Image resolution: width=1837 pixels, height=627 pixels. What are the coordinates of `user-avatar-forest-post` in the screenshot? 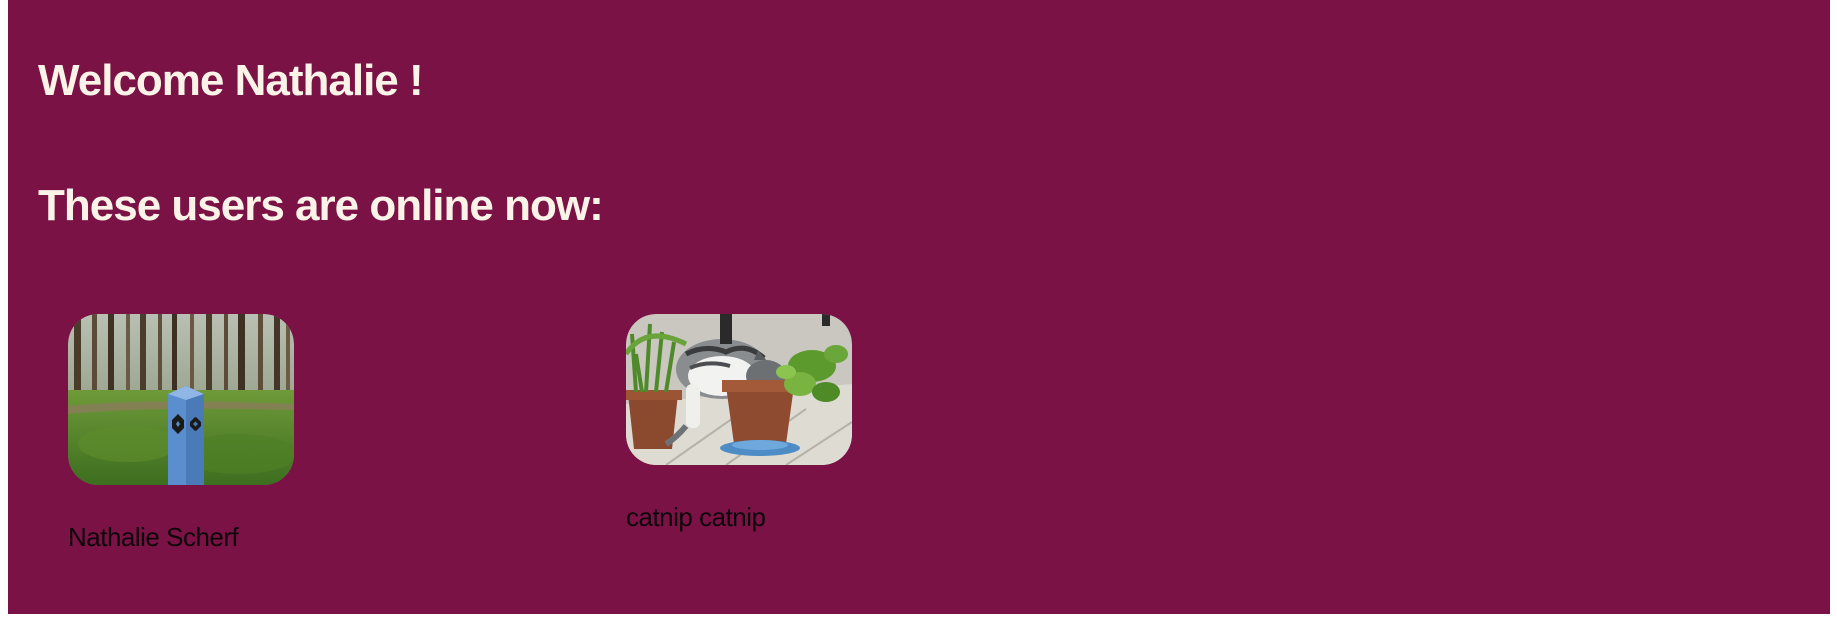 It's located at (181, 399).